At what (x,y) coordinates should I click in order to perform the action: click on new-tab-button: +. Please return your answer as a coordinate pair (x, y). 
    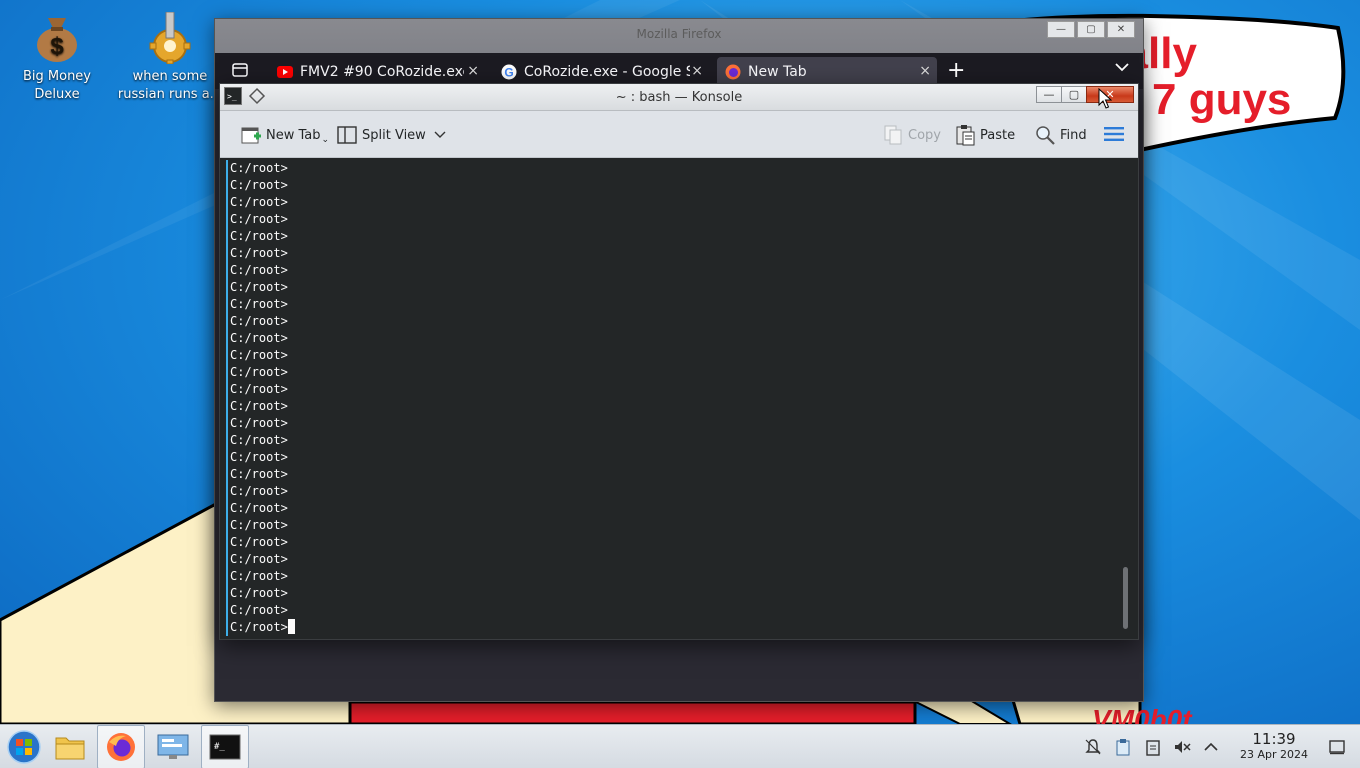
    Looking at the image, I should click on (956, 70).